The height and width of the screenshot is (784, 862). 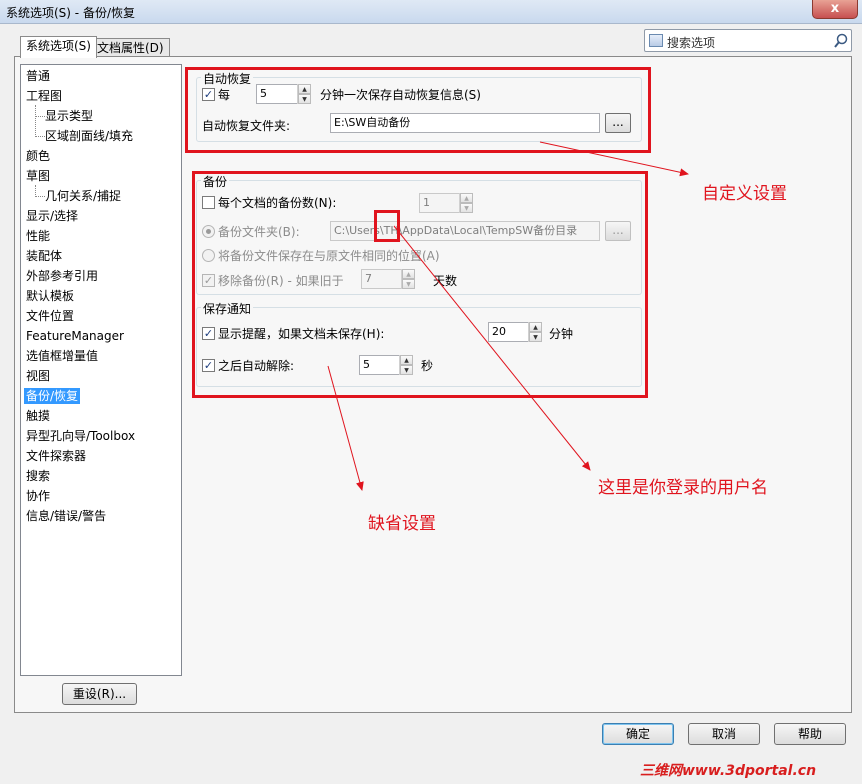 What do you see at coordinates (402, 524) in the screenshot?
I see `annotation-default-settings: 缺省设置` at bounding box center [402, 524].